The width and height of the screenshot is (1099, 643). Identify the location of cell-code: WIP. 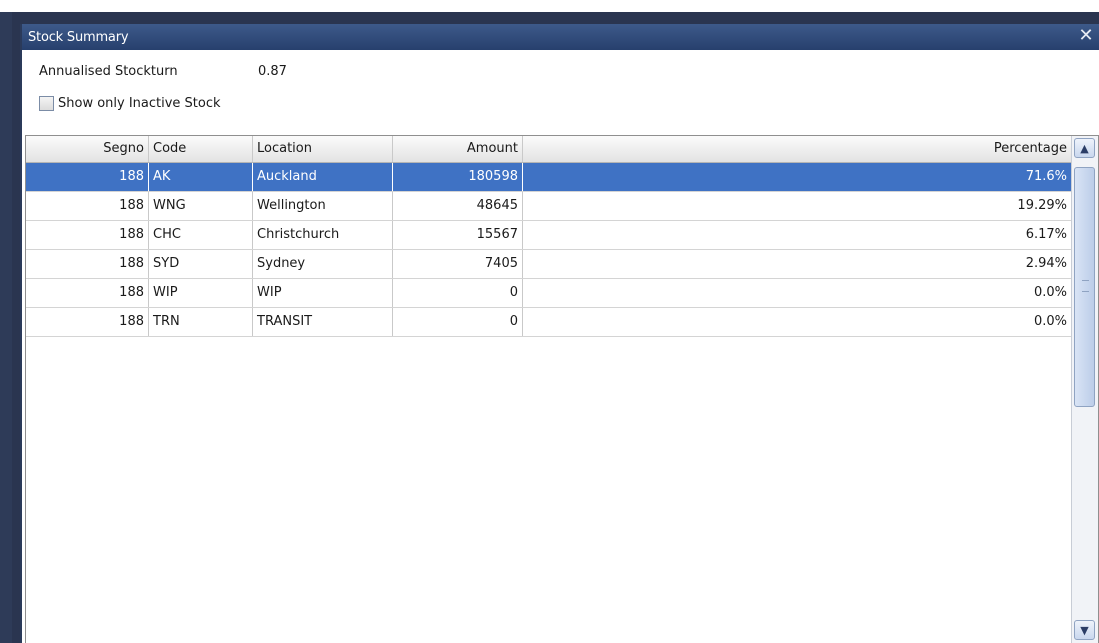
(201, 293).